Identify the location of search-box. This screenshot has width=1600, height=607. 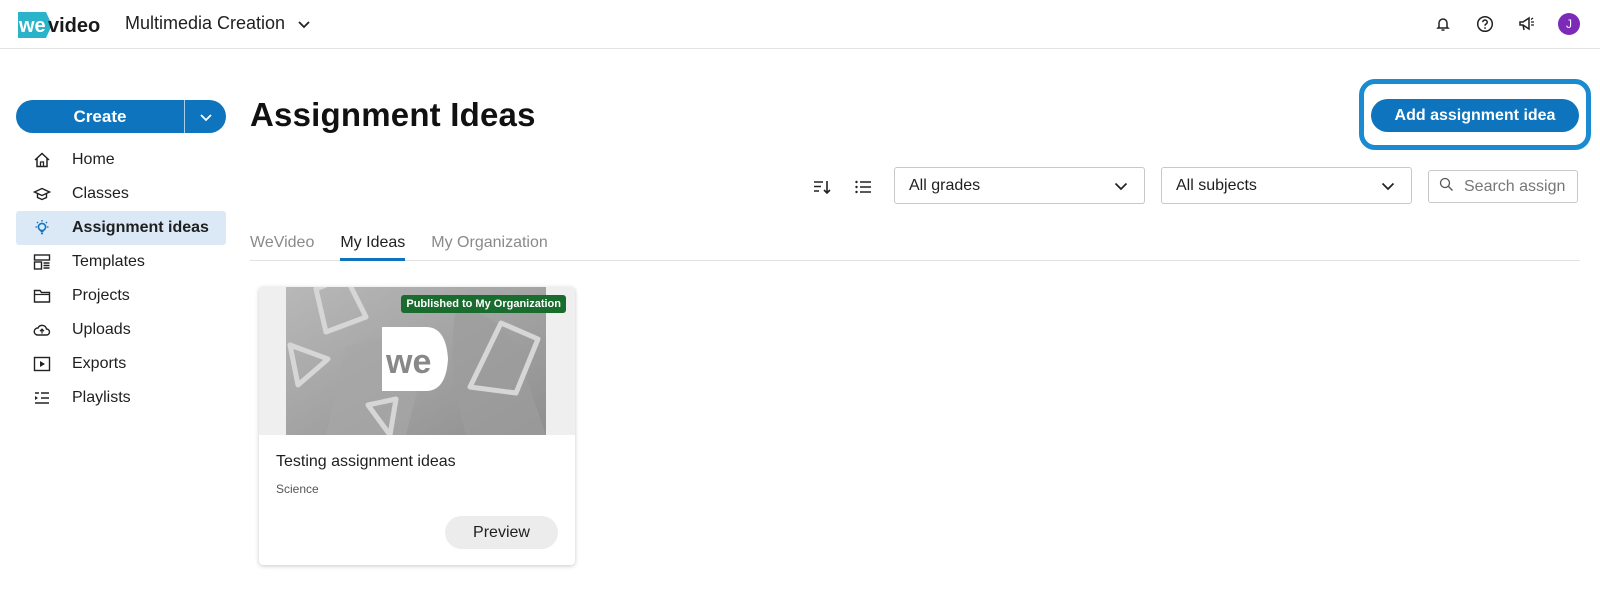
(1503, 186).